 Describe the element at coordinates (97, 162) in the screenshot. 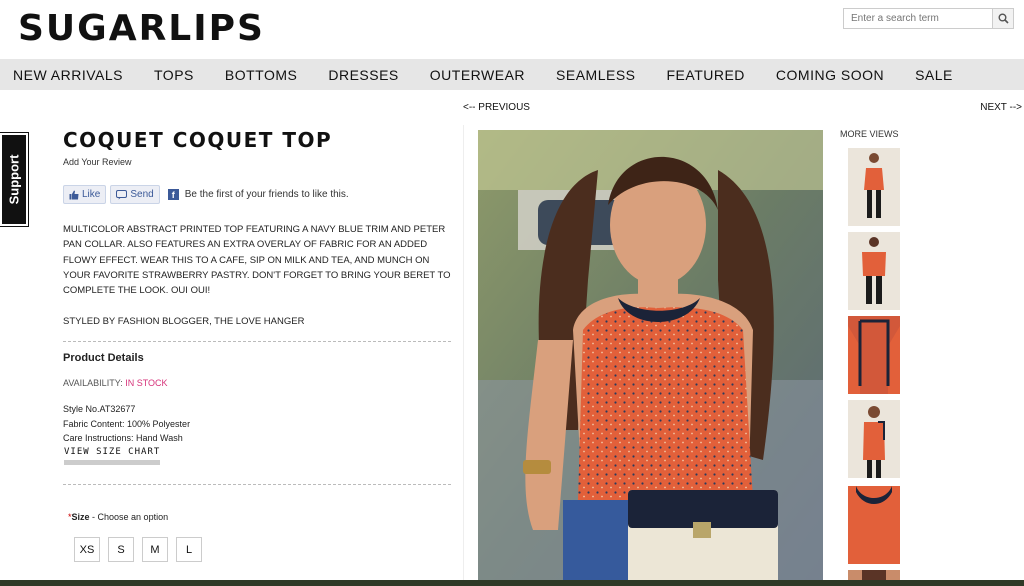

I see `add-review-link: Add Your Review` at that location.